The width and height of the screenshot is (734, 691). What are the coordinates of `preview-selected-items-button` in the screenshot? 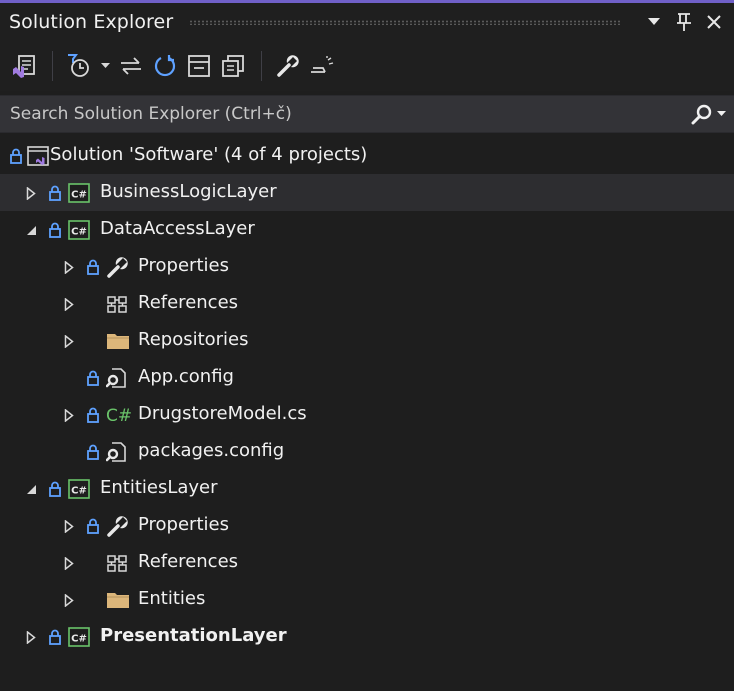 It's located at (322, 66).